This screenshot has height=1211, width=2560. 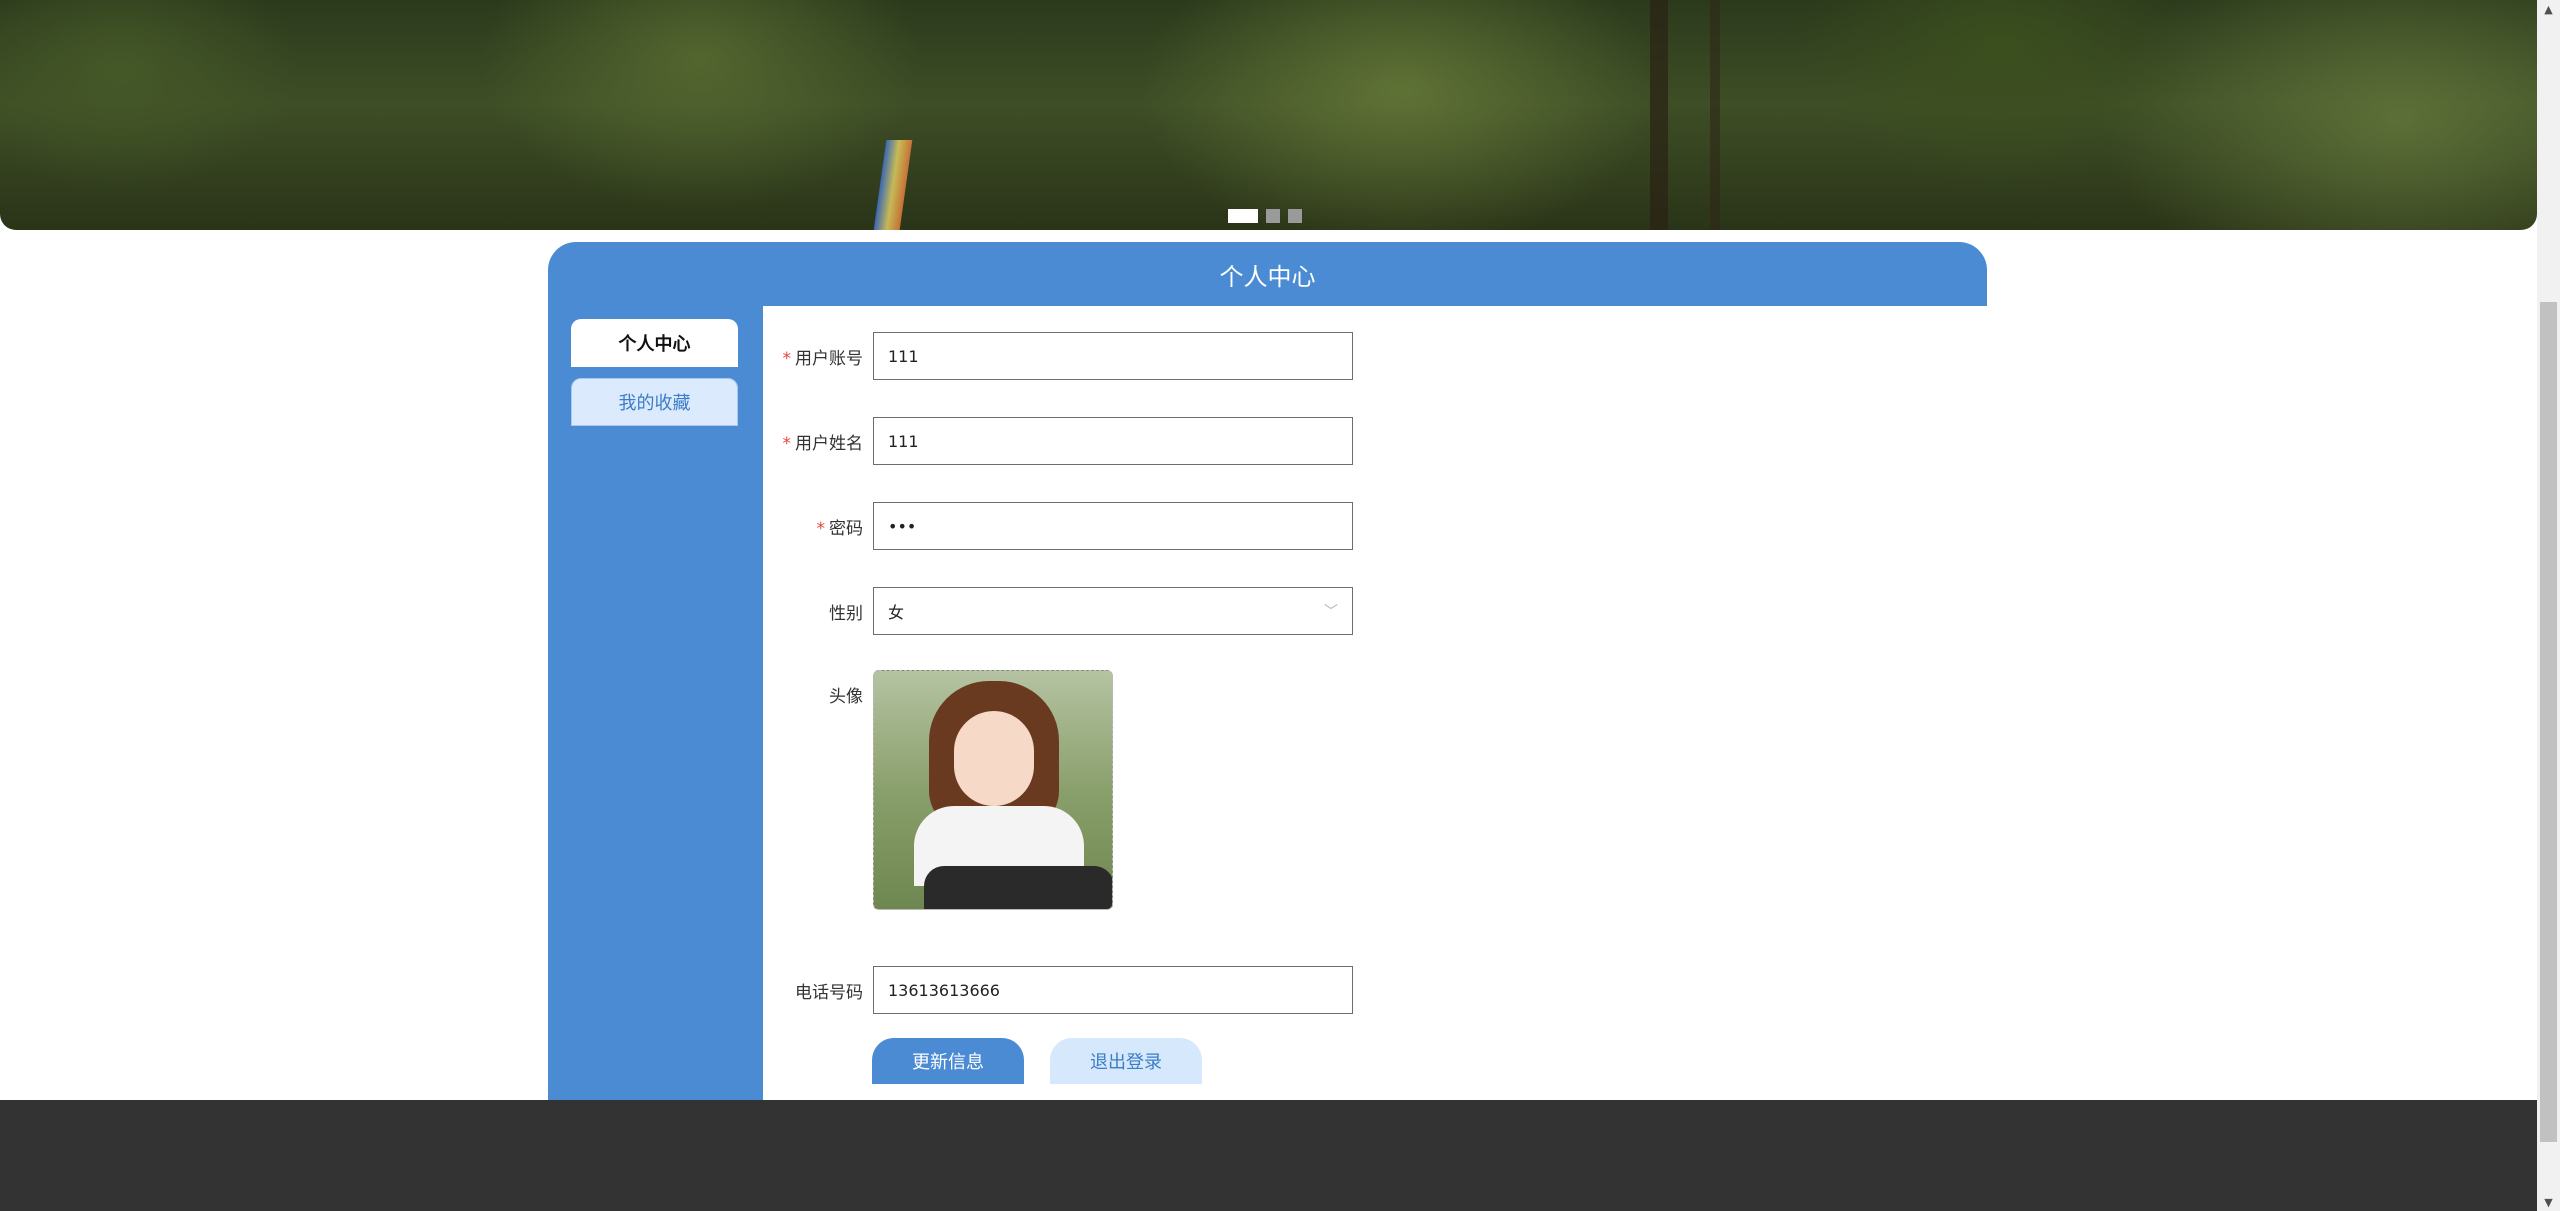 What do you see at coordinates (1265, 216) in the screenshot?
I see `carousel-indicators` at bounding box center [1265, 216].